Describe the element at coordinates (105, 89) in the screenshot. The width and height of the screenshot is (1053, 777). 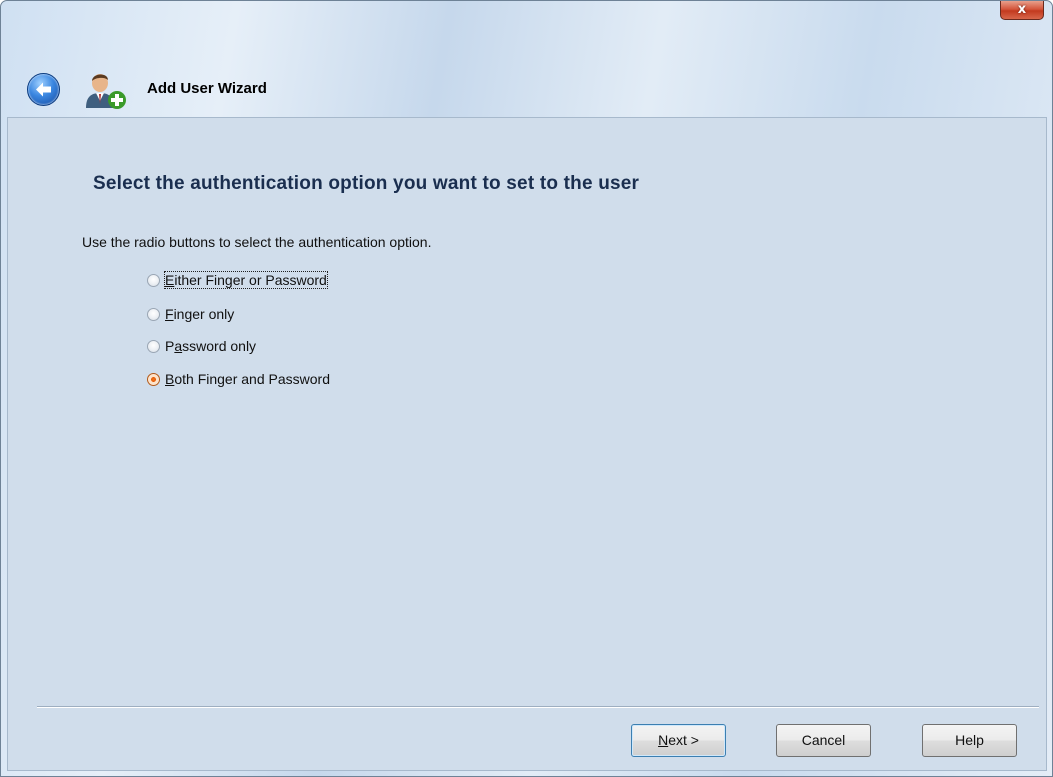
I see `add-user-icon` at that location.